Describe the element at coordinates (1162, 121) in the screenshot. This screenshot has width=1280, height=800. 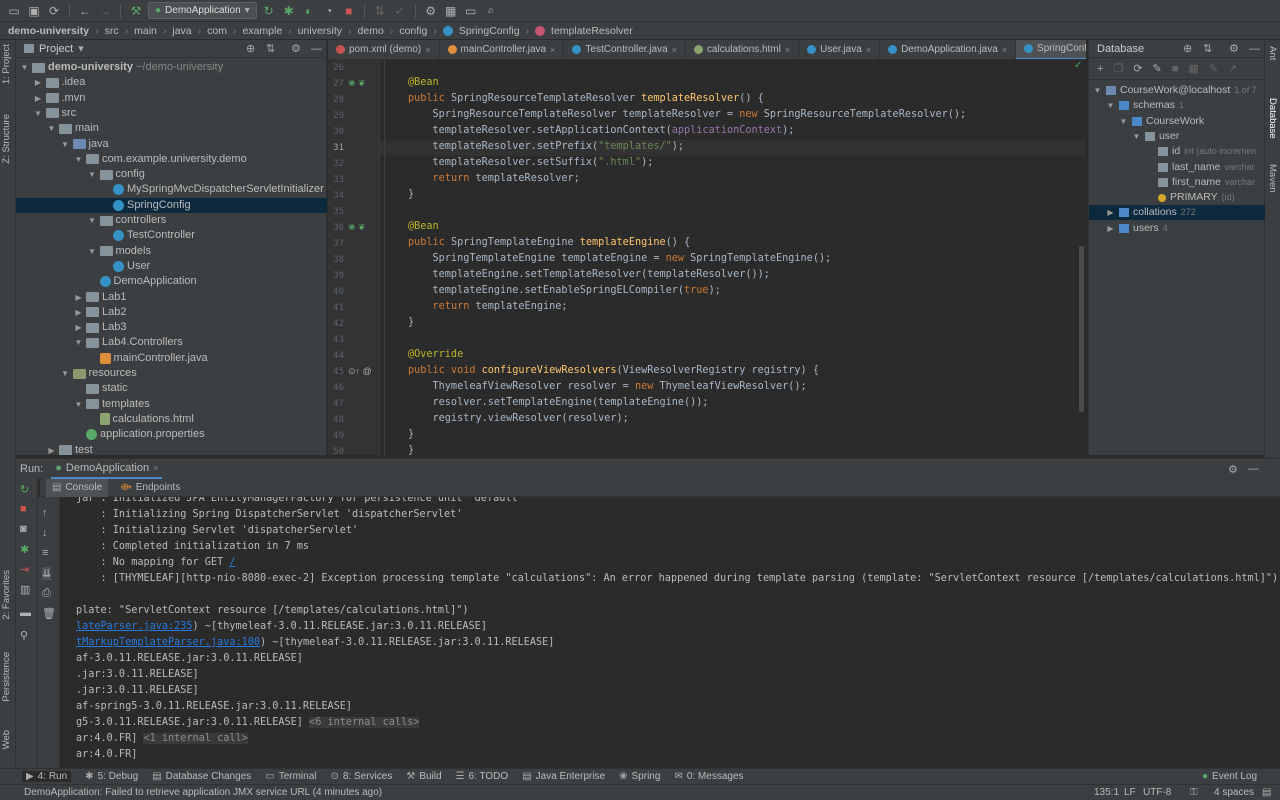
I see `db-tree-node: ▼ CourseWork` at that location.